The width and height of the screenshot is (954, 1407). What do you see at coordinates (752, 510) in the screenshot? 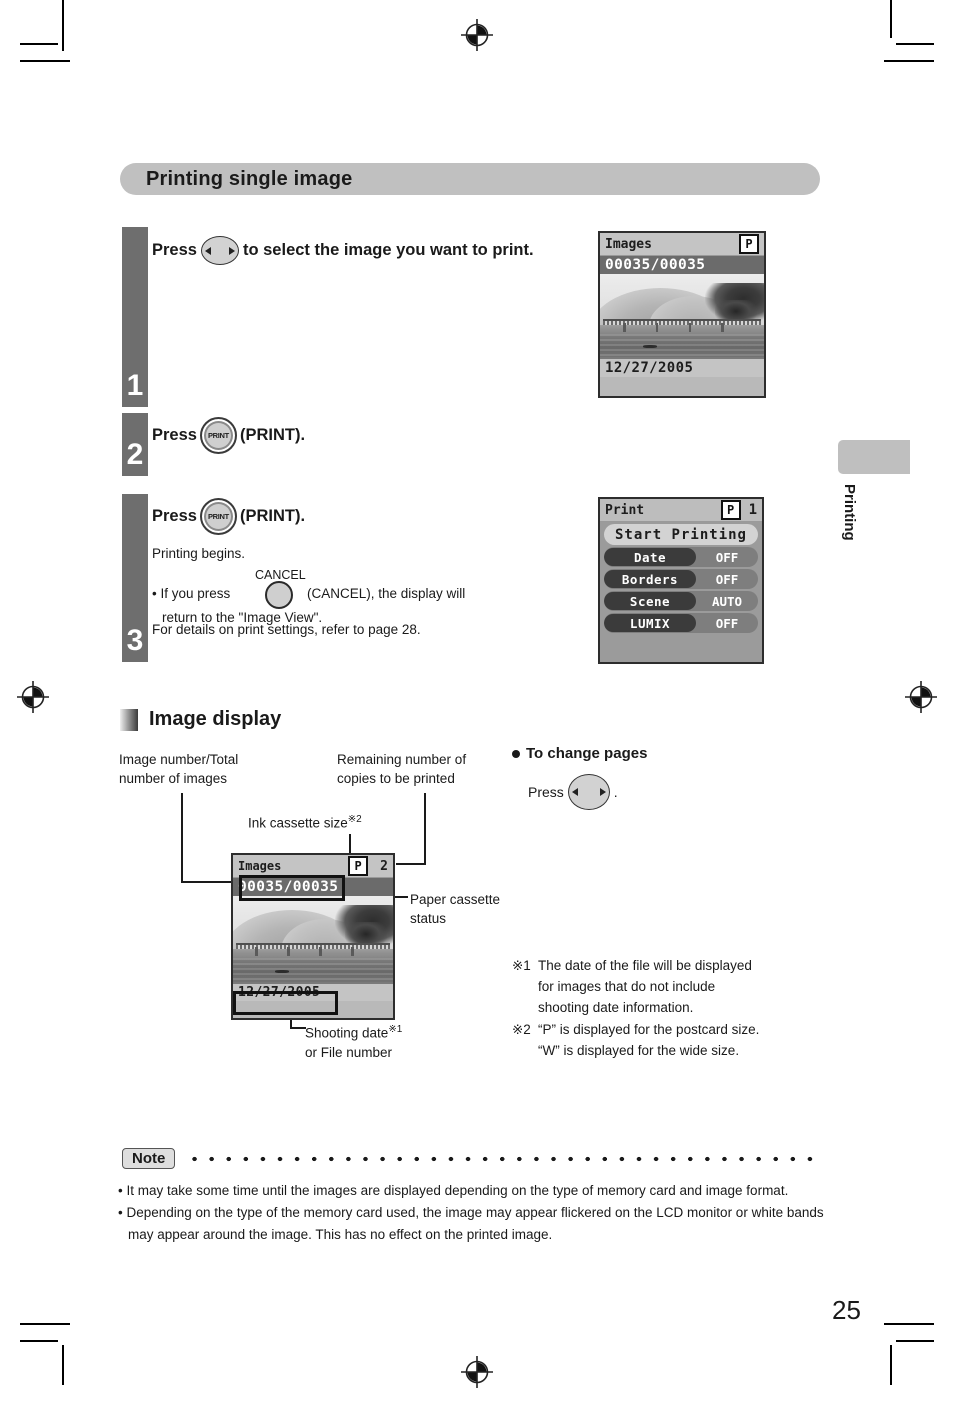
I see `lcd-print-menu-copies: 1` at bounding box center [752, 510].